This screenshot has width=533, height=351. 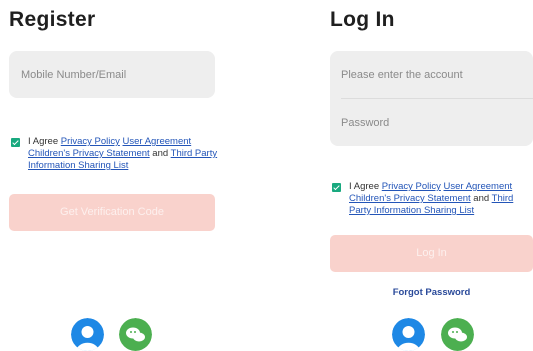 I want to click on get-verification-code-button: Get Verification Code, so click(x=112, y=212).